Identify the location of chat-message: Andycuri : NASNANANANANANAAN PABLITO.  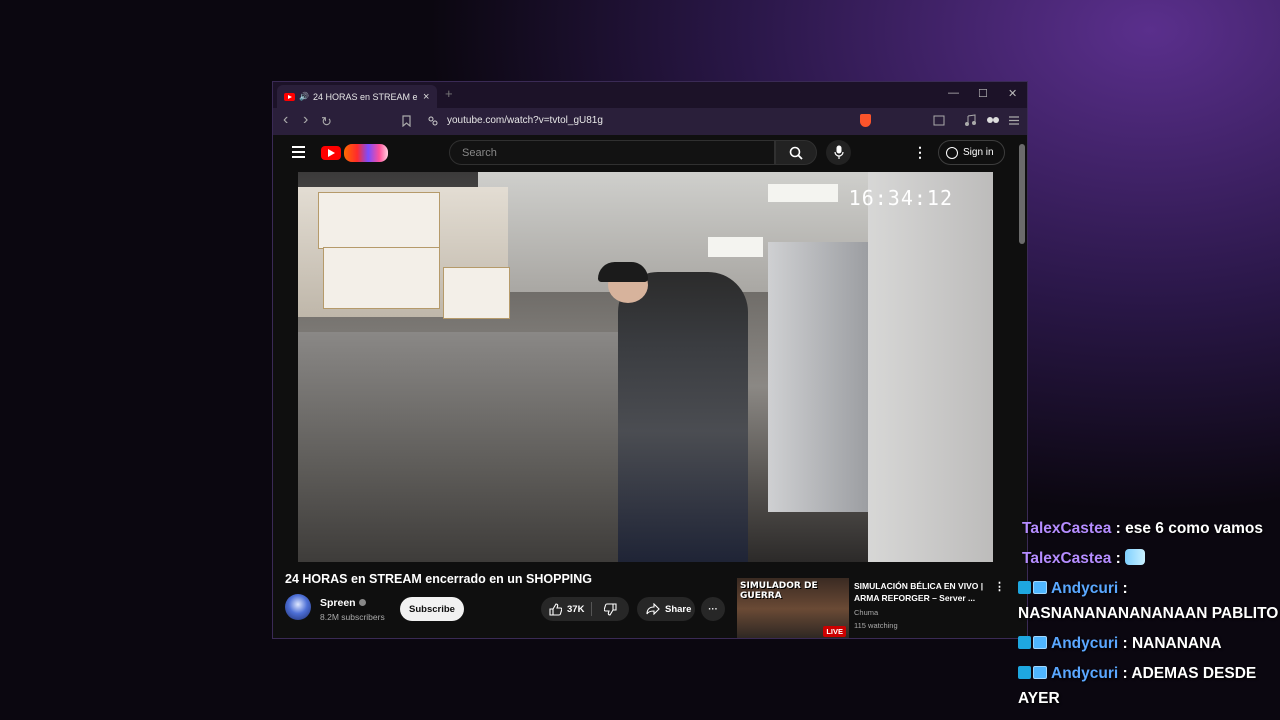
(1149, 601).